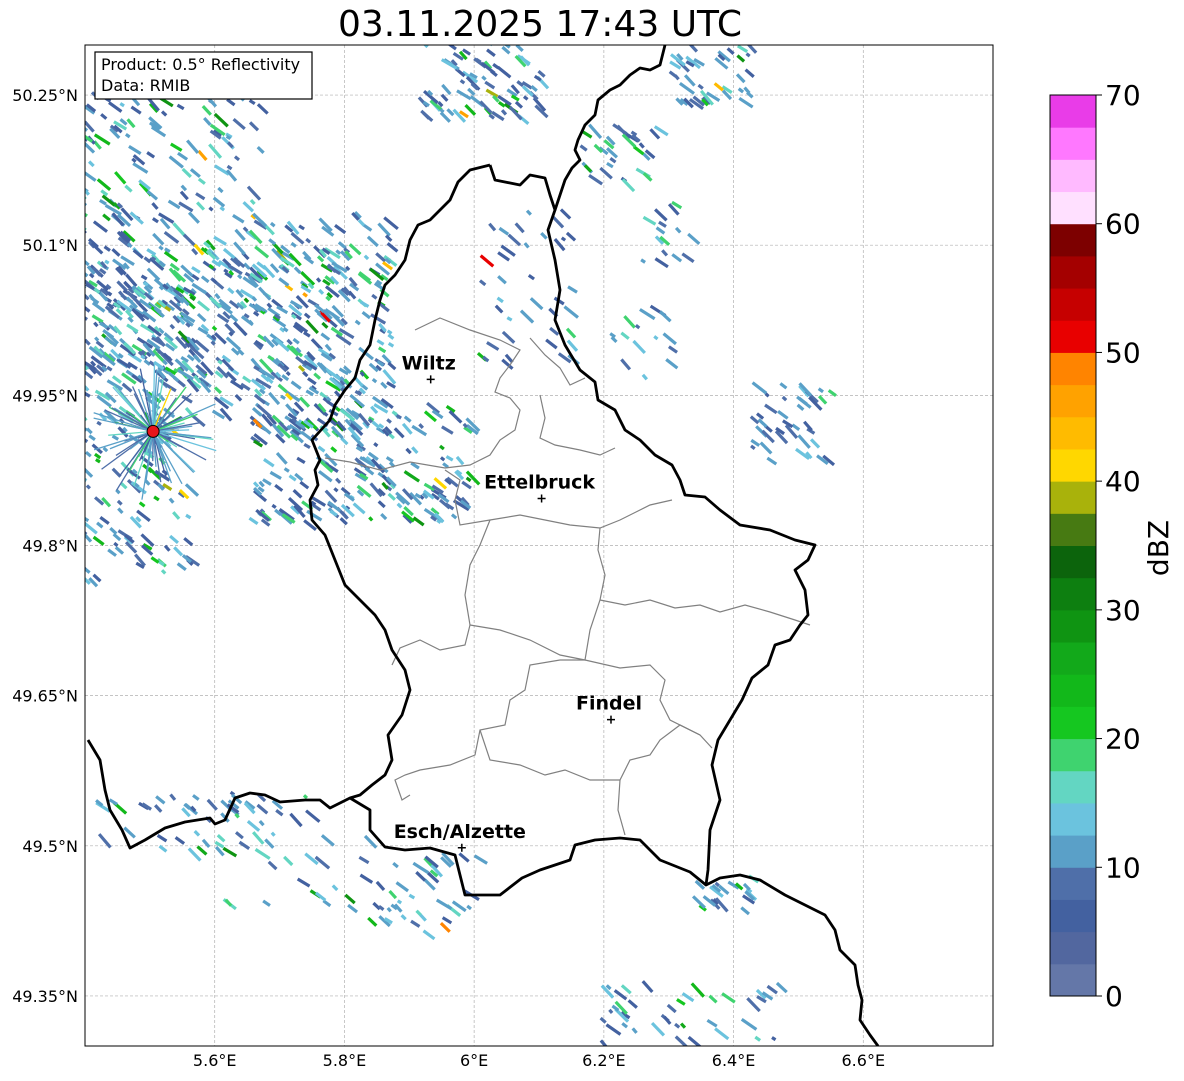 The image size is (1184, 1081). Describe the element at coordinates (45, 996) in the screenshot. I see `lat-tick-label: 49.35°N` at that location.